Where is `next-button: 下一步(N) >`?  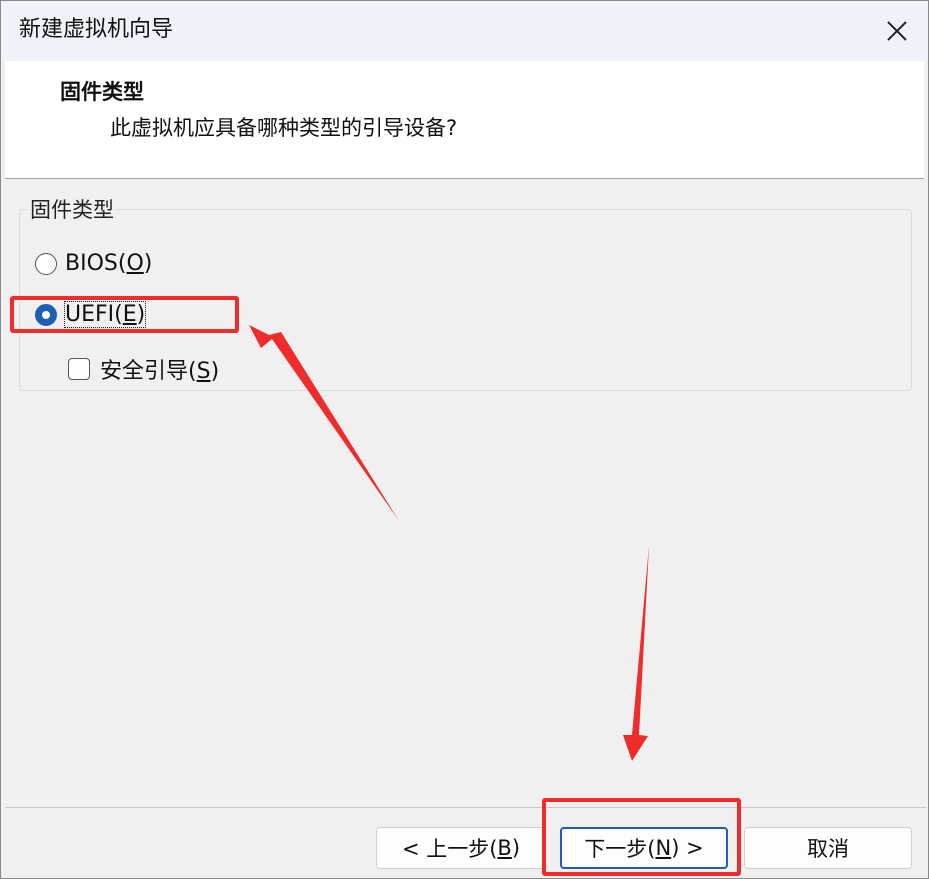 next-button: 下一步(N) > is located at coordinates (644, 848).